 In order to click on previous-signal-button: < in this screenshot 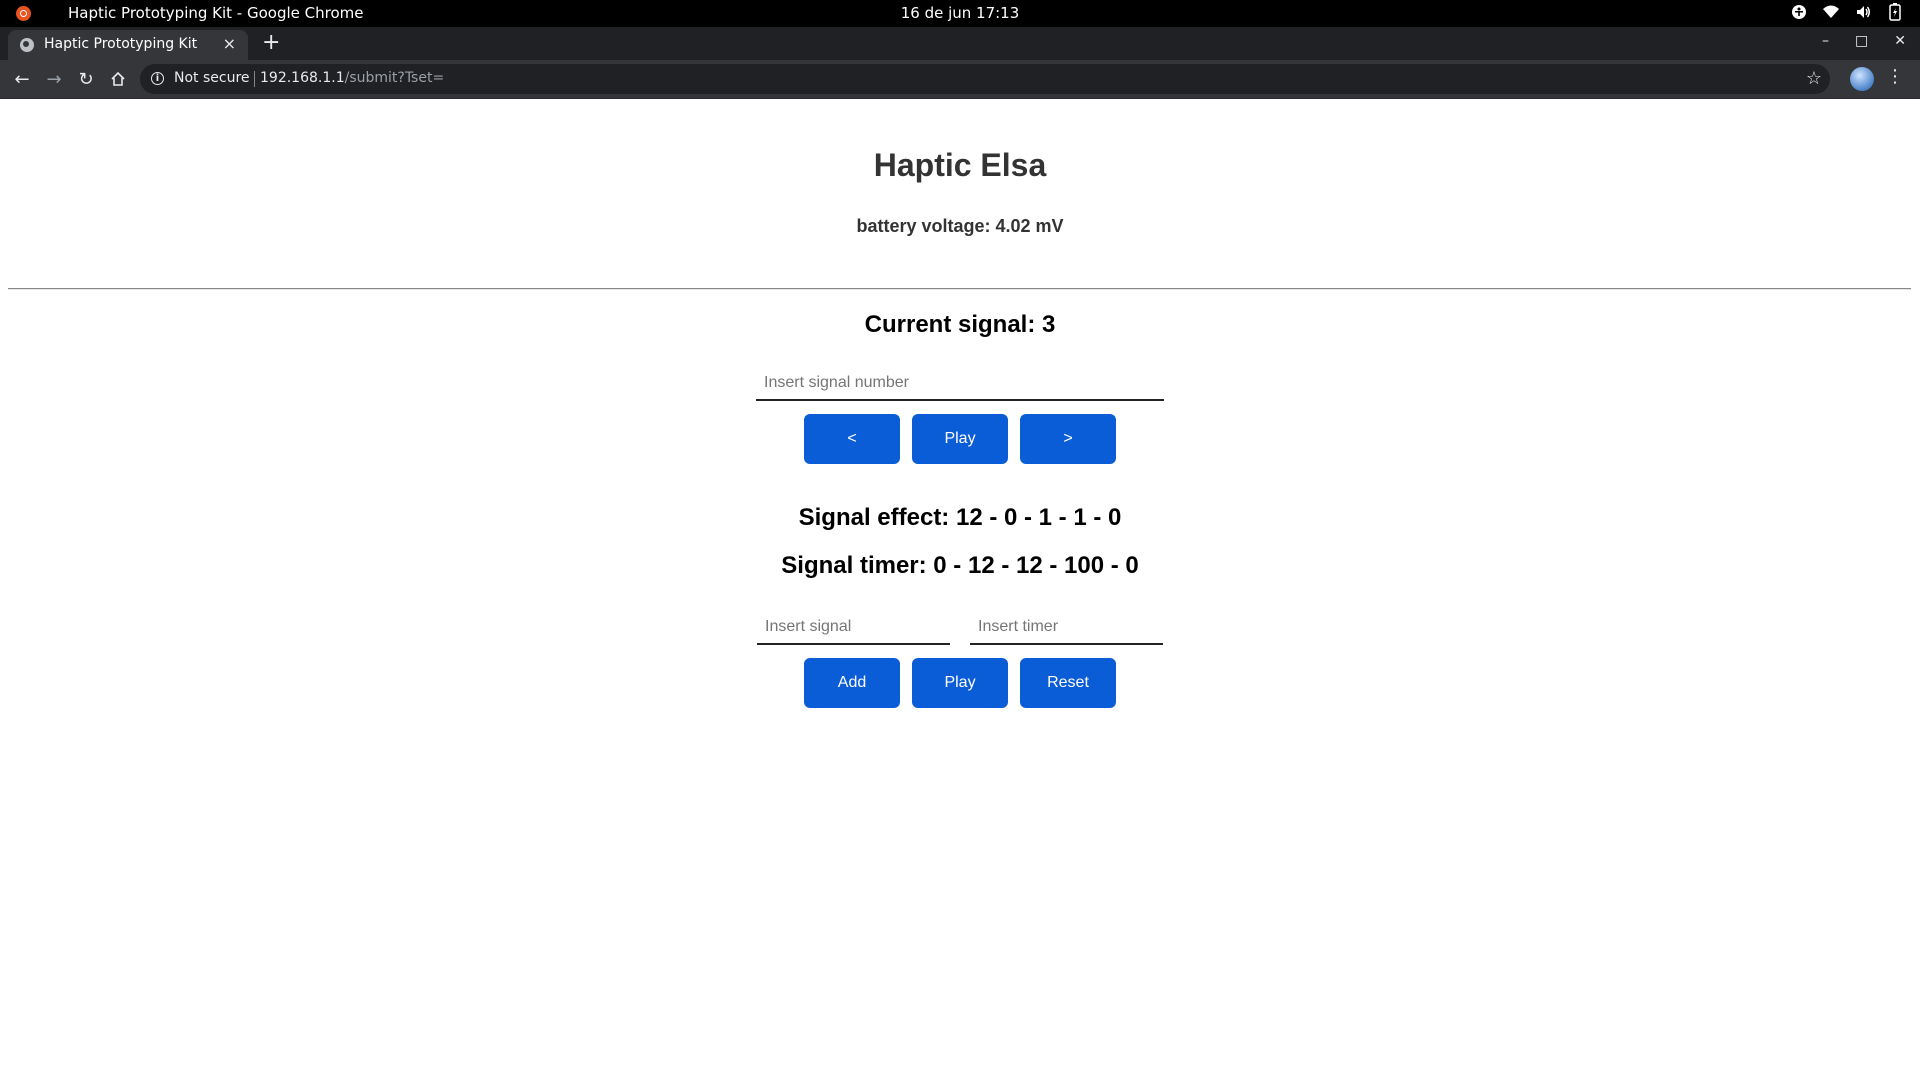, I will do `click(852, 439)`.